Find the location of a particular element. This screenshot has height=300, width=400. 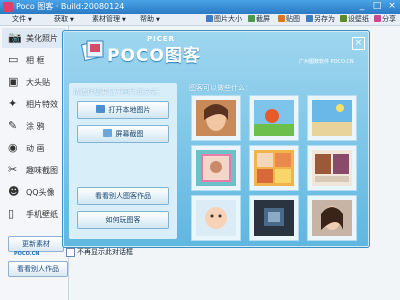

folder-icon is located at coordinates (100, 109).